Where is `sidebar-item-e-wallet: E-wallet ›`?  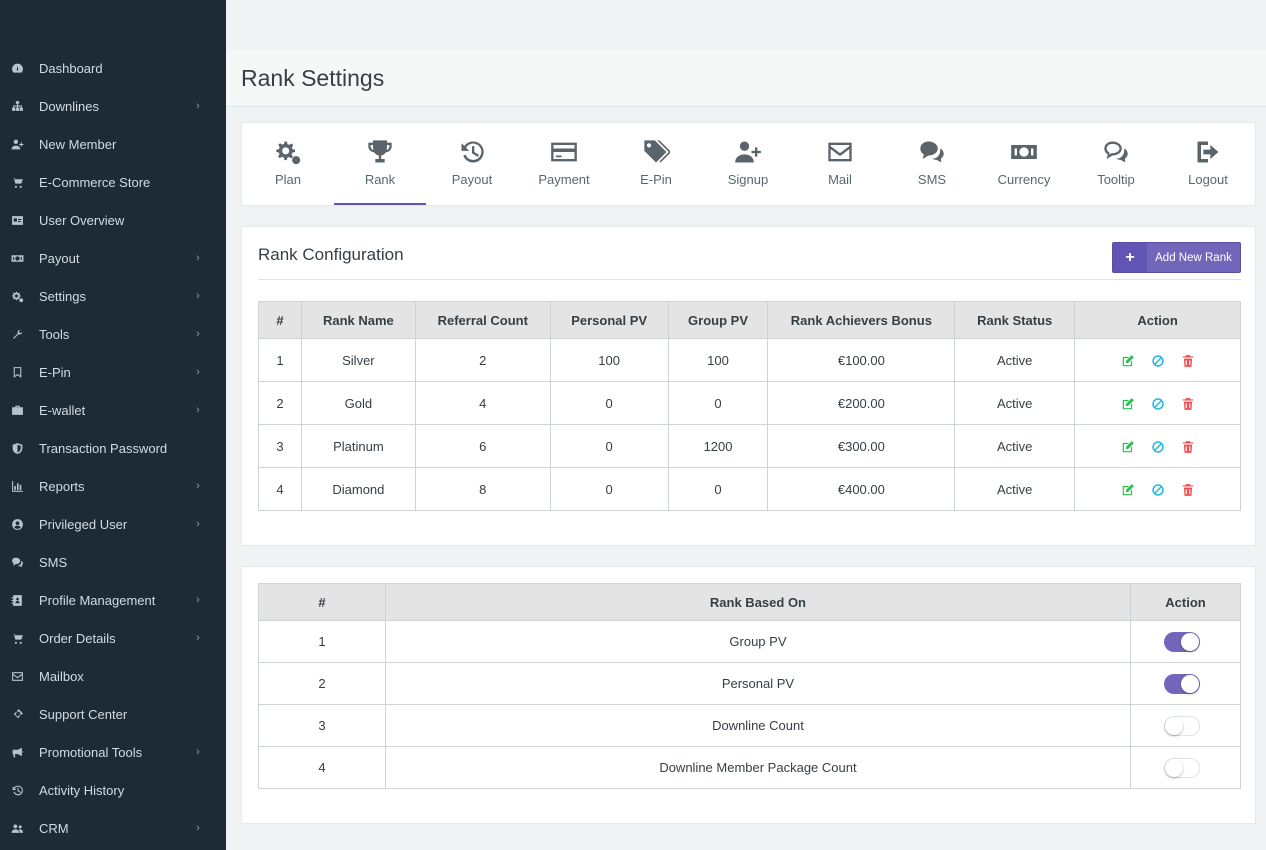
sidebar-item-e-wallet: E-wallet › is located at coordinates (113, 410).